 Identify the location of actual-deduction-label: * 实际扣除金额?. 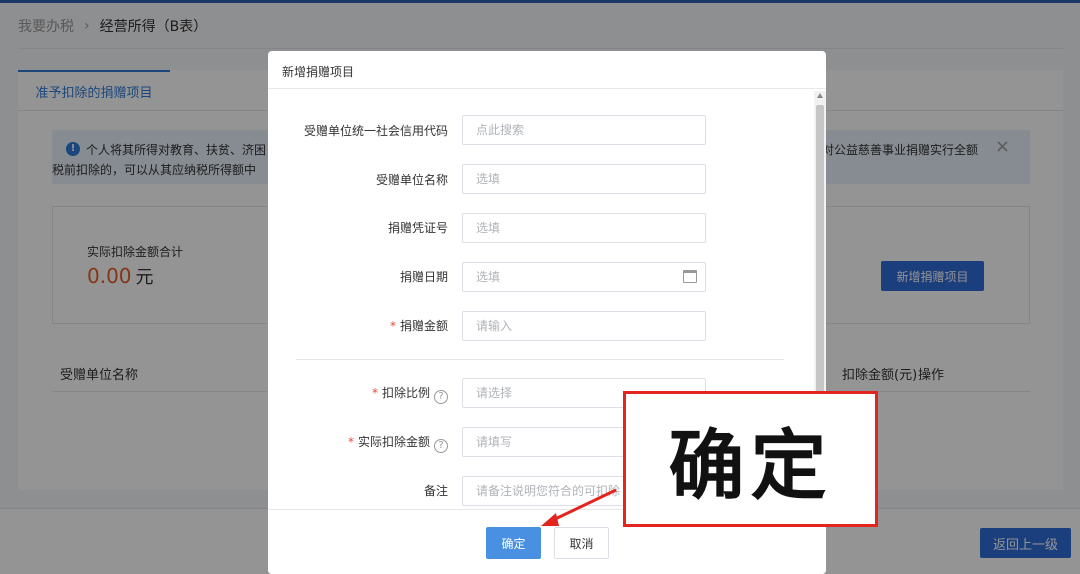
(358, 443).